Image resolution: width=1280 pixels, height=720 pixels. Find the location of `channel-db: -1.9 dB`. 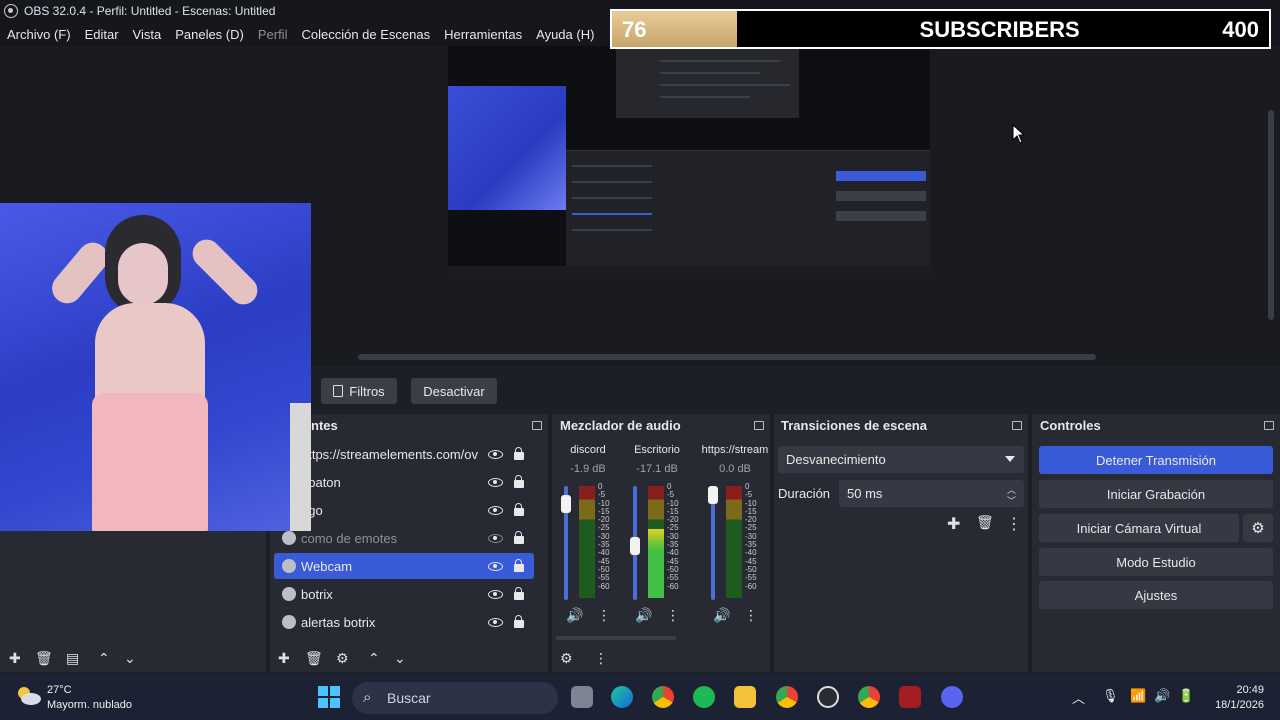

channel-db: -1.9 dB is located at coordinates (588, 469).